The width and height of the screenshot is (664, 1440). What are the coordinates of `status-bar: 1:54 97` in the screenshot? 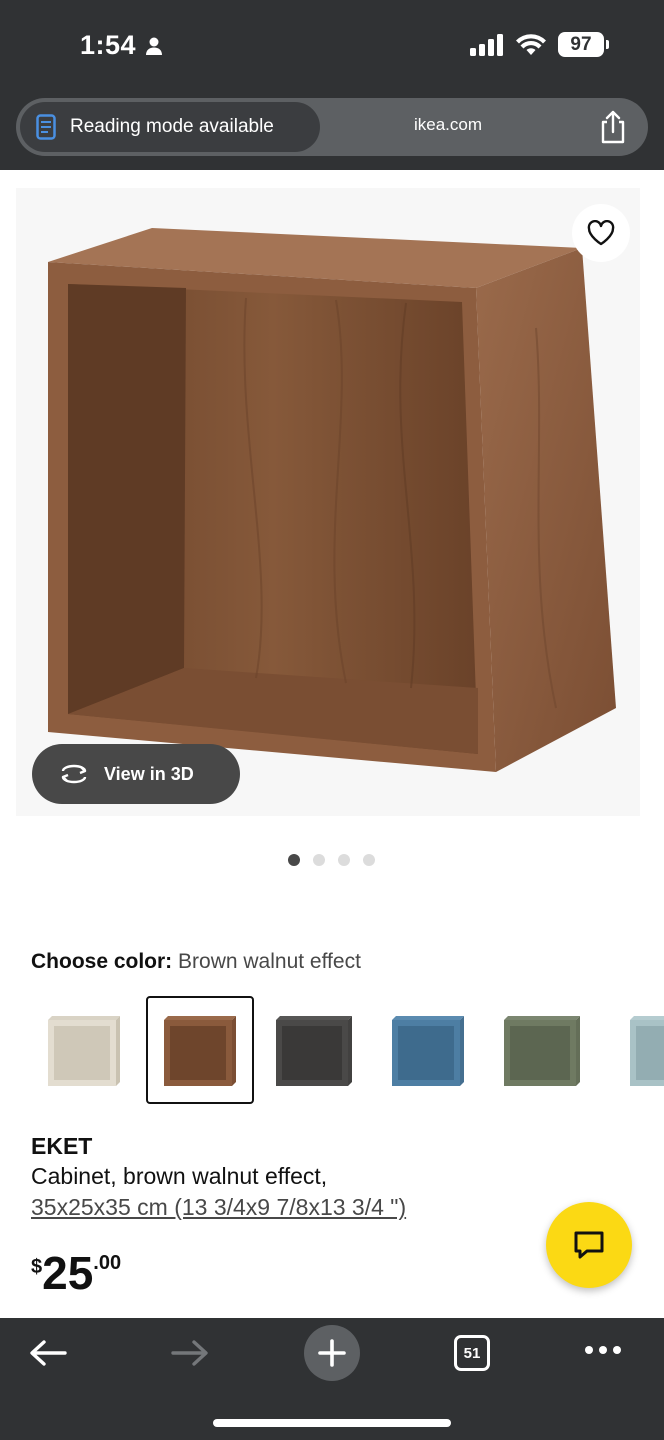 It's located at (332, 46).